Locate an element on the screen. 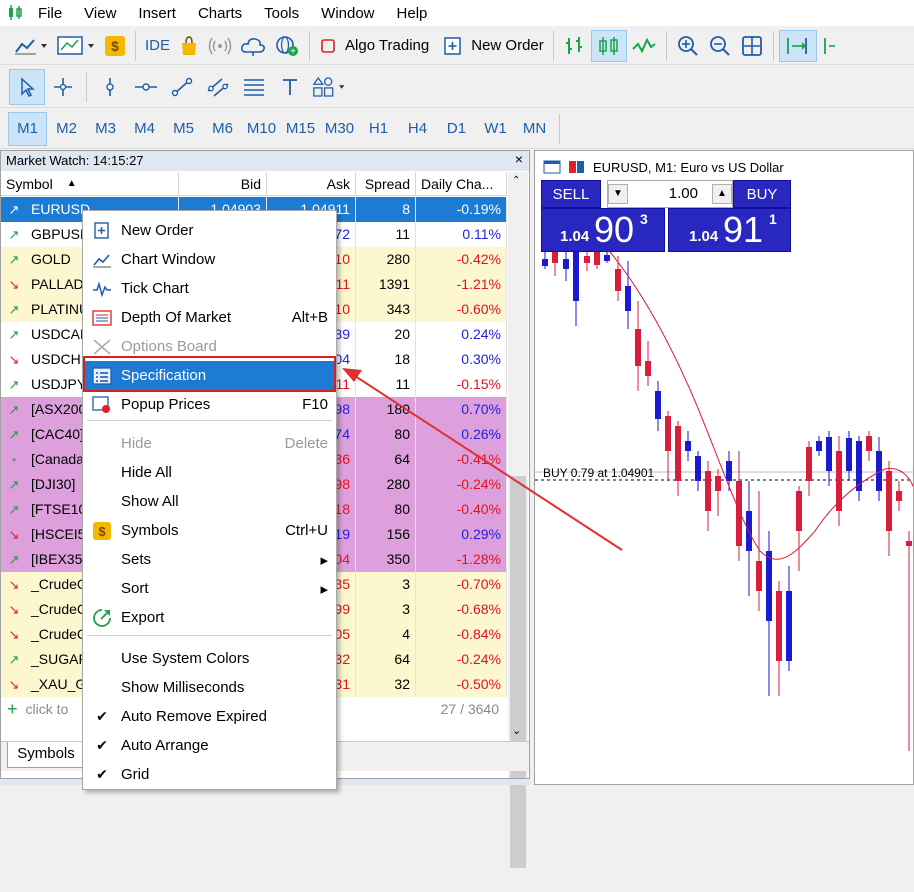 Image resolution: width=914 pixels, height=892 pixels. fibonacci-button is located at coordinates (254, 87).